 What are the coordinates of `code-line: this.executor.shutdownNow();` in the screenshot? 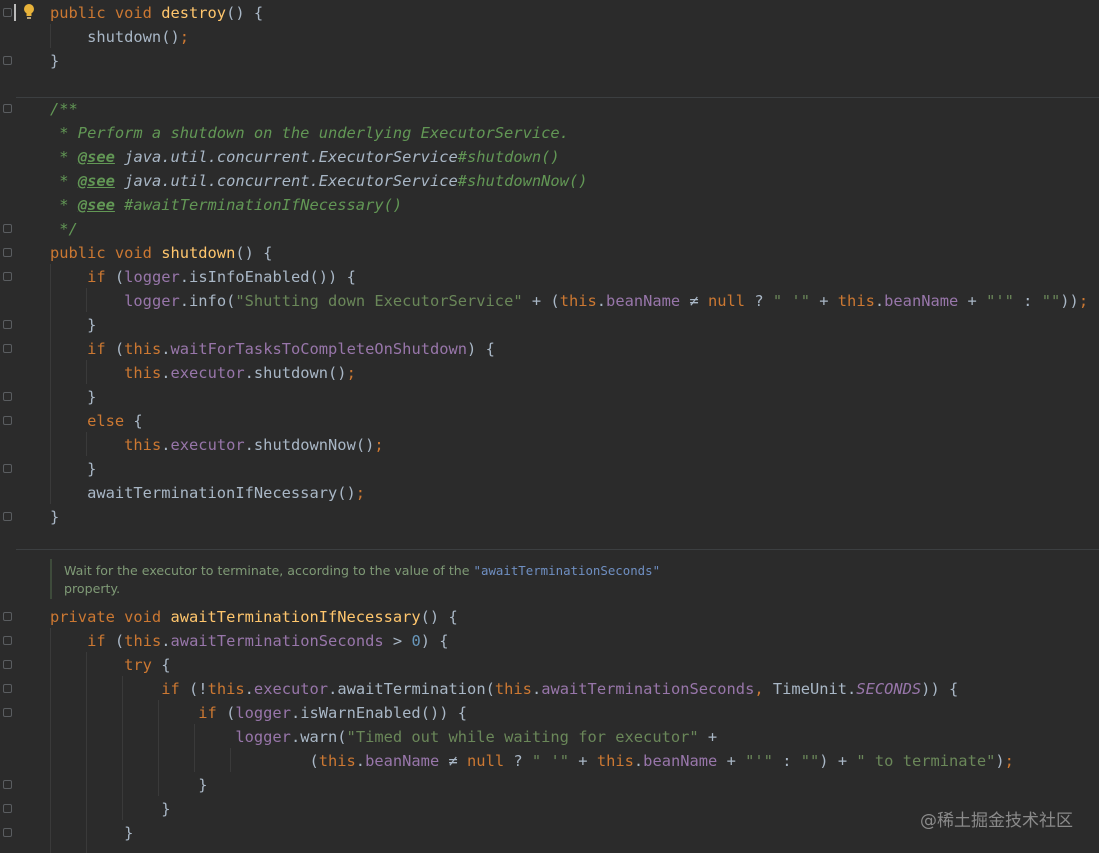 It's located at (217, 445).